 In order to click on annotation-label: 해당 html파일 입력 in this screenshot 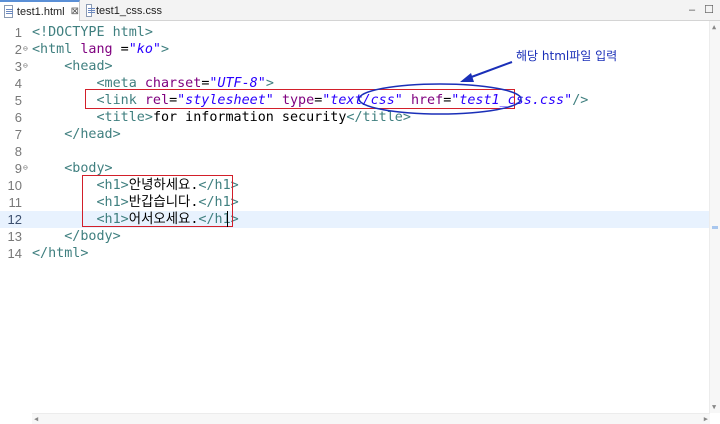, I will do `click(567, 56)`.